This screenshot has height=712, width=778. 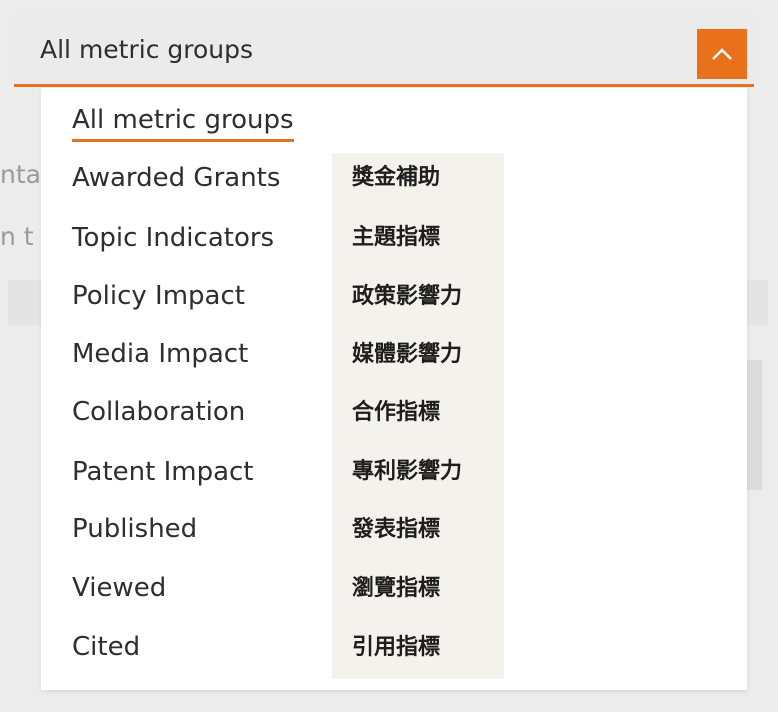 What do you see at coordinates (407, 296) in the screenshot?
I see `translation-policy-impact: 政策影響力` at bounding box center [407, 296].